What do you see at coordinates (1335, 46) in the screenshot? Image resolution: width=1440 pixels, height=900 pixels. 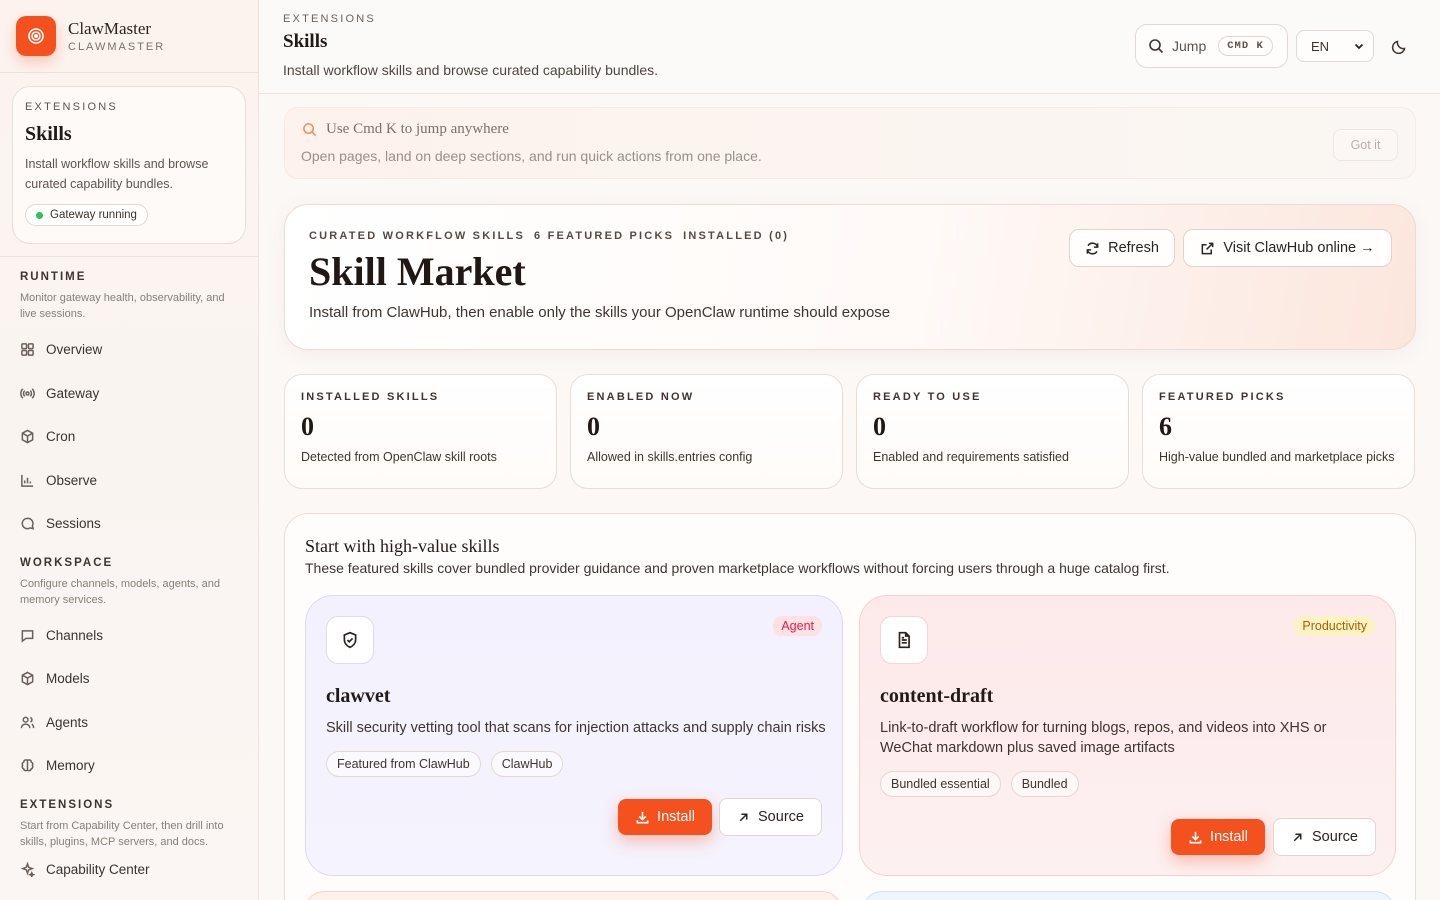 I see `language-select: EN` at bounding box center [1335, 46].